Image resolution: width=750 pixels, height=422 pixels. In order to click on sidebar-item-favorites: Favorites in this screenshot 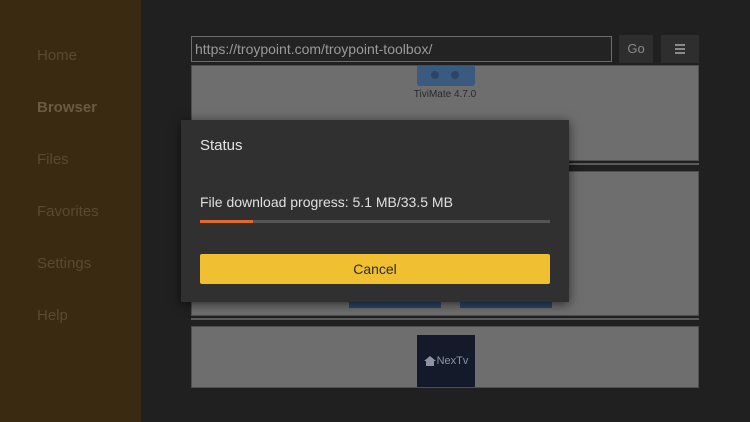, I will do `click(68, 211)`.